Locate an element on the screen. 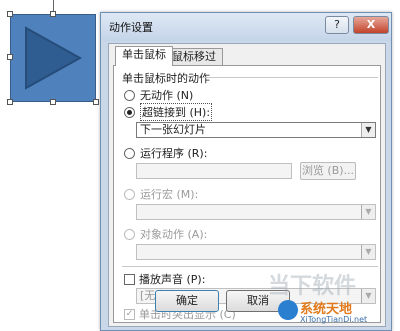  dialog-title: 动作设置 is located at coordinates (131, 27).